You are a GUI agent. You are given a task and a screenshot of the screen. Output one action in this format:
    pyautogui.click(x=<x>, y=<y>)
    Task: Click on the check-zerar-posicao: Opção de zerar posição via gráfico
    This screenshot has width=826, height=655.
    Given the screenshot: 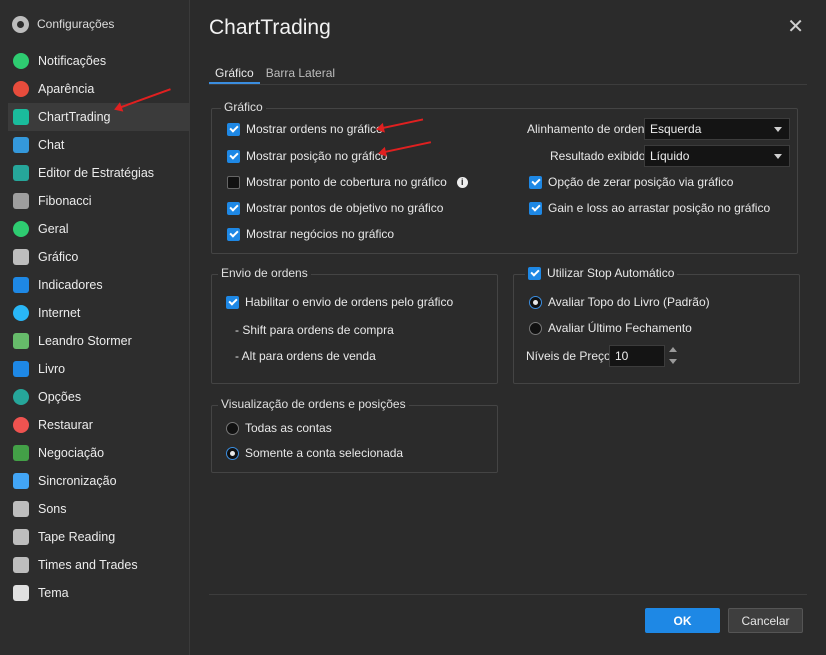 What is the action you would take?
    pyautogui.click(x=631, y=182)
    